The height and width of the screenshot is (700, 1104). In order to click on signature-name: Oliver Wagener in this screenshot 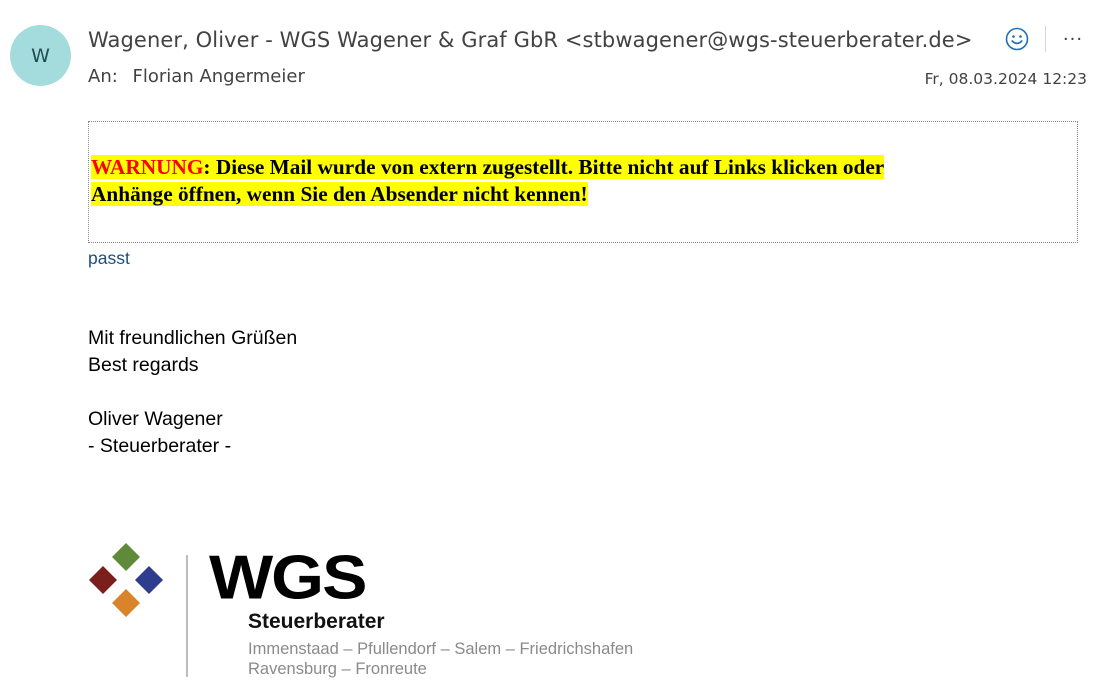, I will do `click(155, 419)`.